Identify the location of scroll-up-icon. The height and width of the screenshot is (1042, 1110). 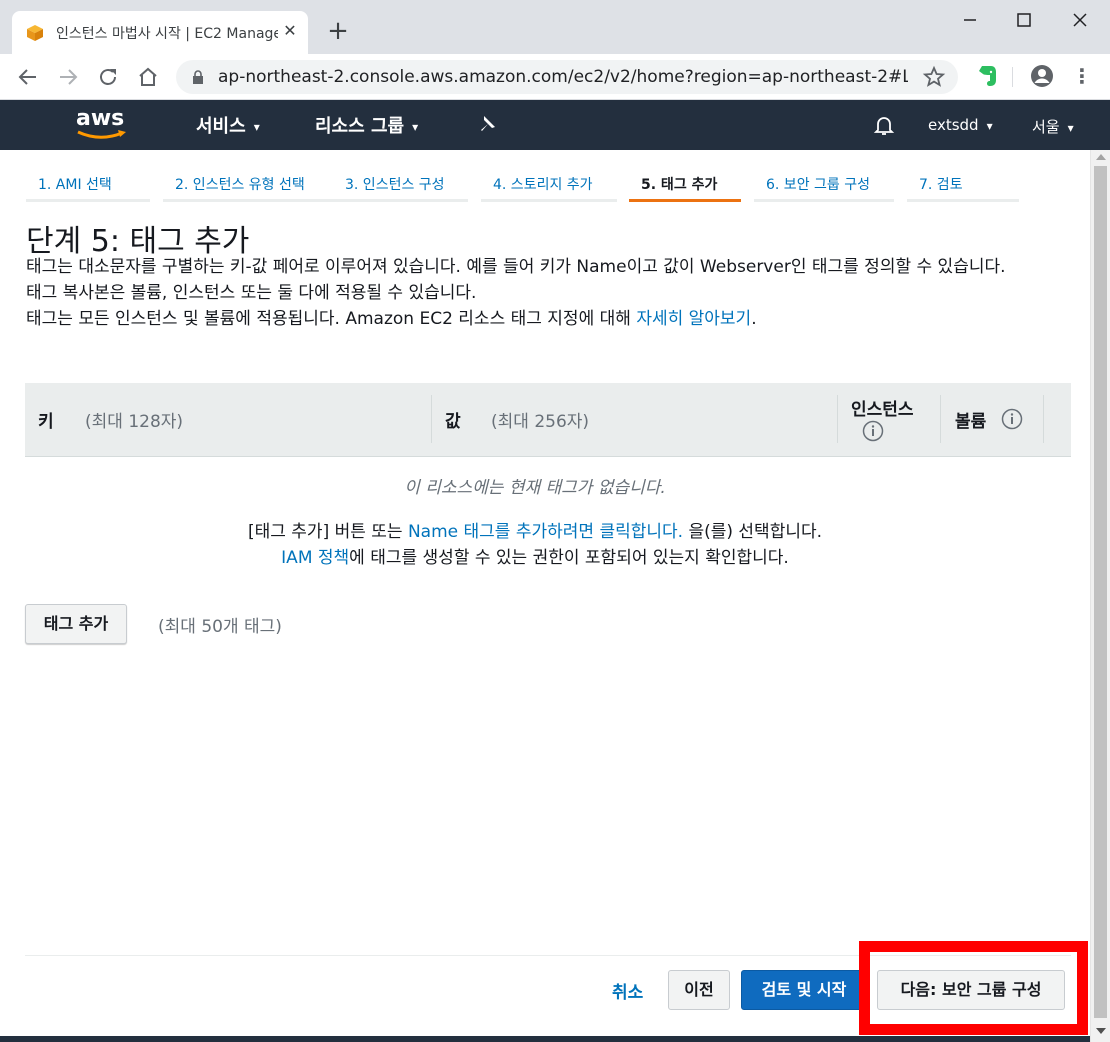
(1101, 157).